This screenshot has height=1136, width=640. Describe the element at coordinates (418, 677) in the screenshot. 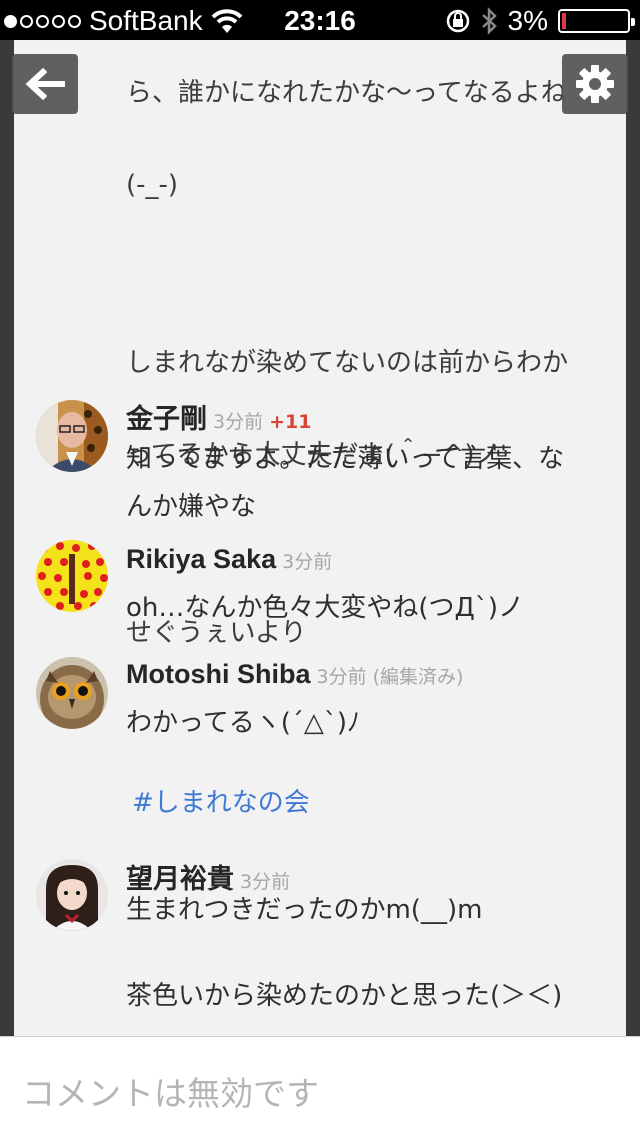

I see `edited-label: (編集済み)` at that location.